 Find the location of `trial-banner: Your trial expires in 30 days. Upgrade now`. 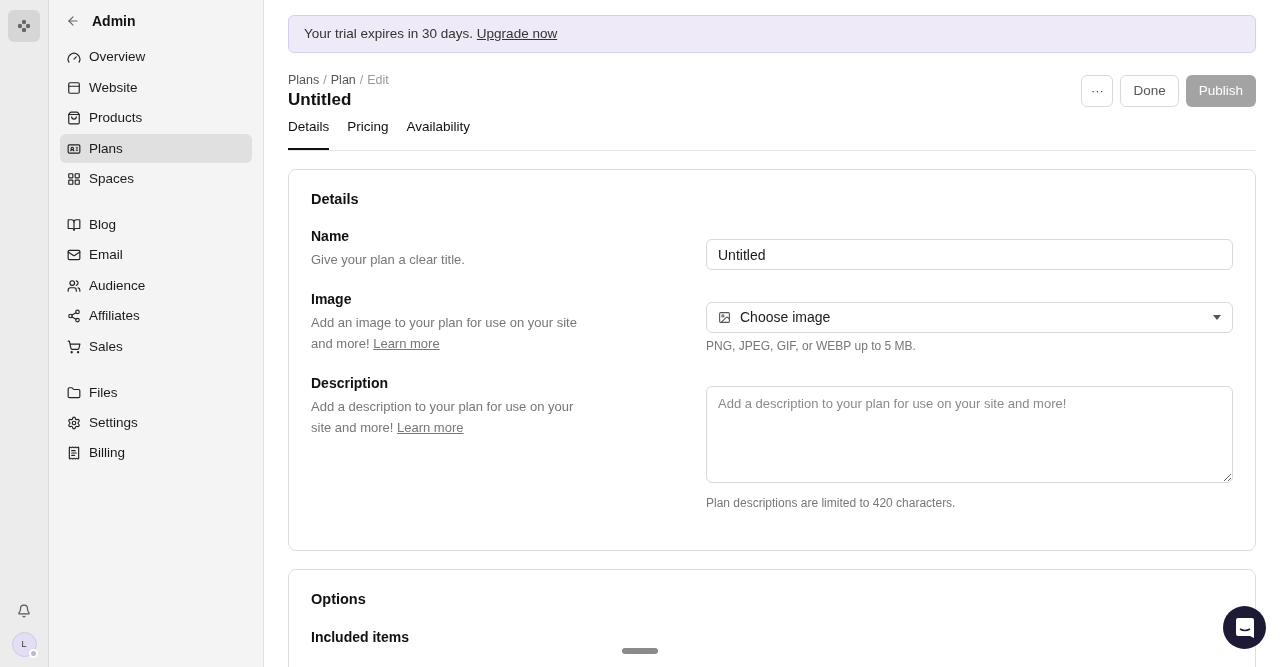

trial-banner: Your trial expires in 30 days. Upgrade now is located at coordinates (772, 34).